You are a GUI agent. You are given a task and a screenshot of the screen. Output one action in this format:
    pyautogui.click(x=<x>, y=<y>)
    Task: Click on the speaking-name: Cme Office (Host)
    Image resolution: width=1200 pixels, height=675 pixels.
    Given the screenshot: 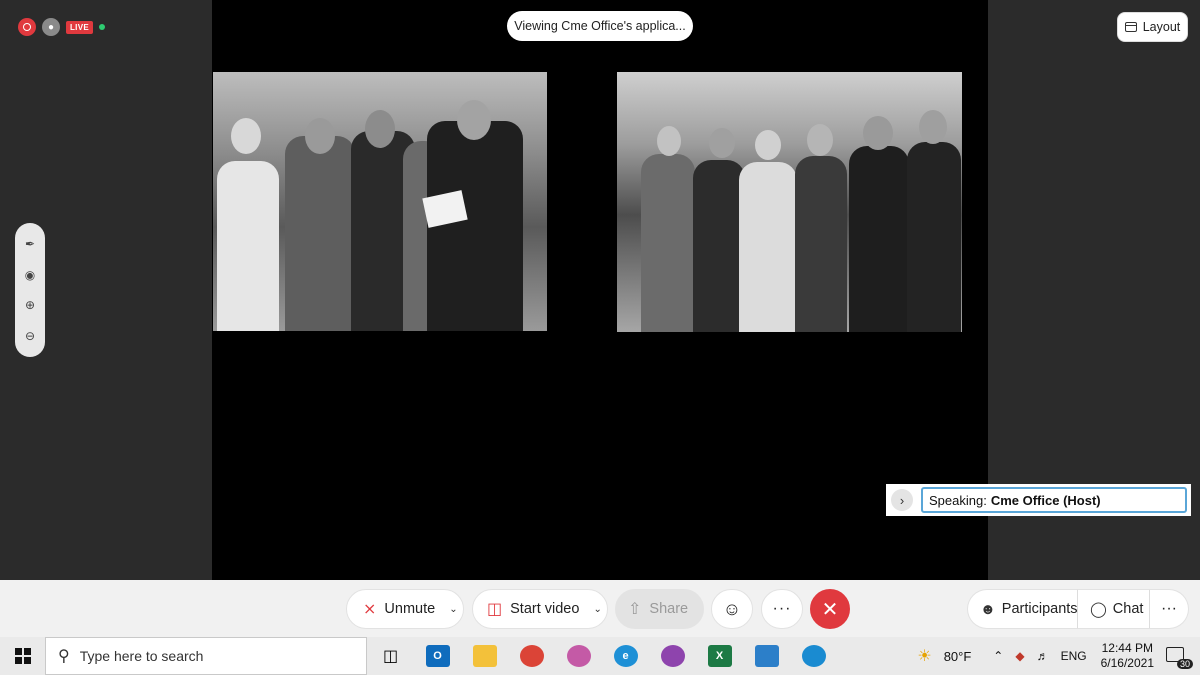 What is the action you would take?
    pyautogui.click(x=1045, y=500)
    